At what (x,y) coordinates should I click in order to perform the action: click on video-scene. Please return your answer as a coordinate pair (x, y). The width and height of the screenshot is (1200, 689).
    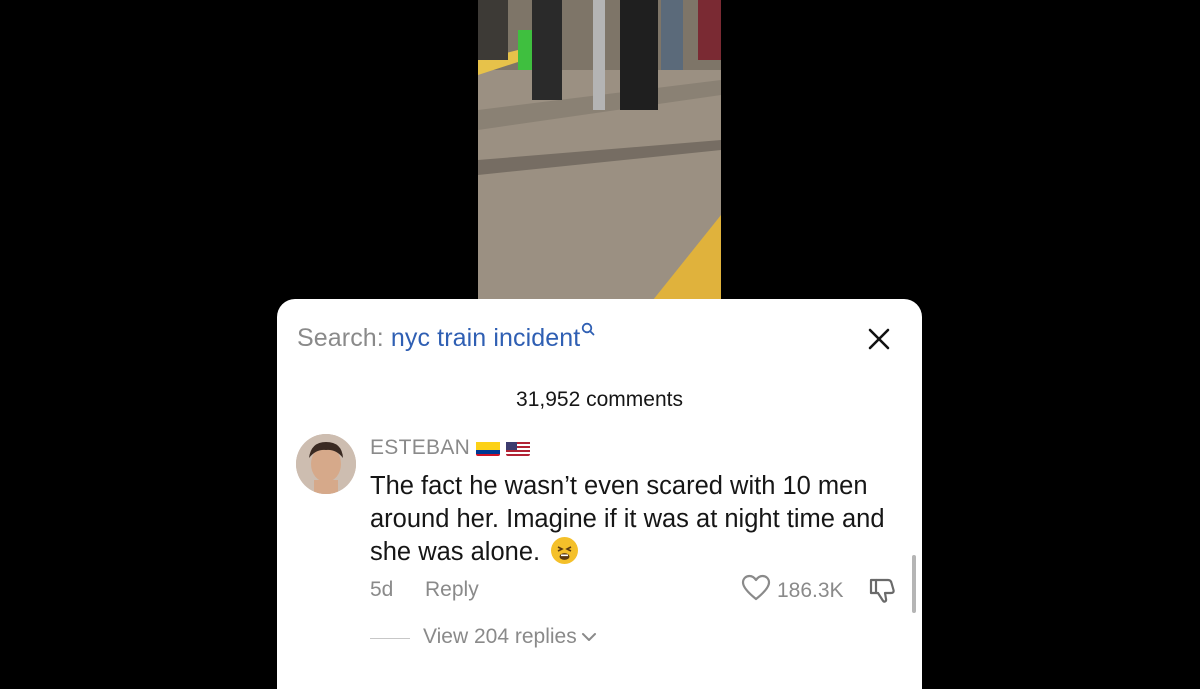
    Looking at the image, I should click on (599, 150).